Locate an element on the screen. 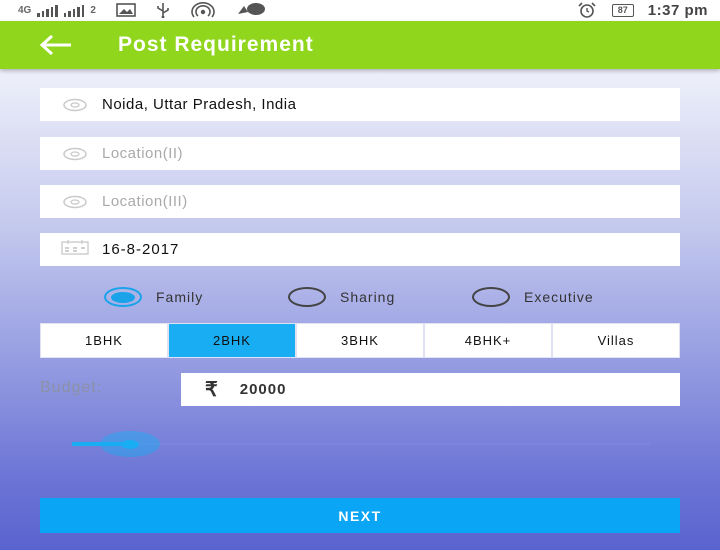 This screenshot has width=720, height=550. alarm-icon is located at coordinates (587, 10).